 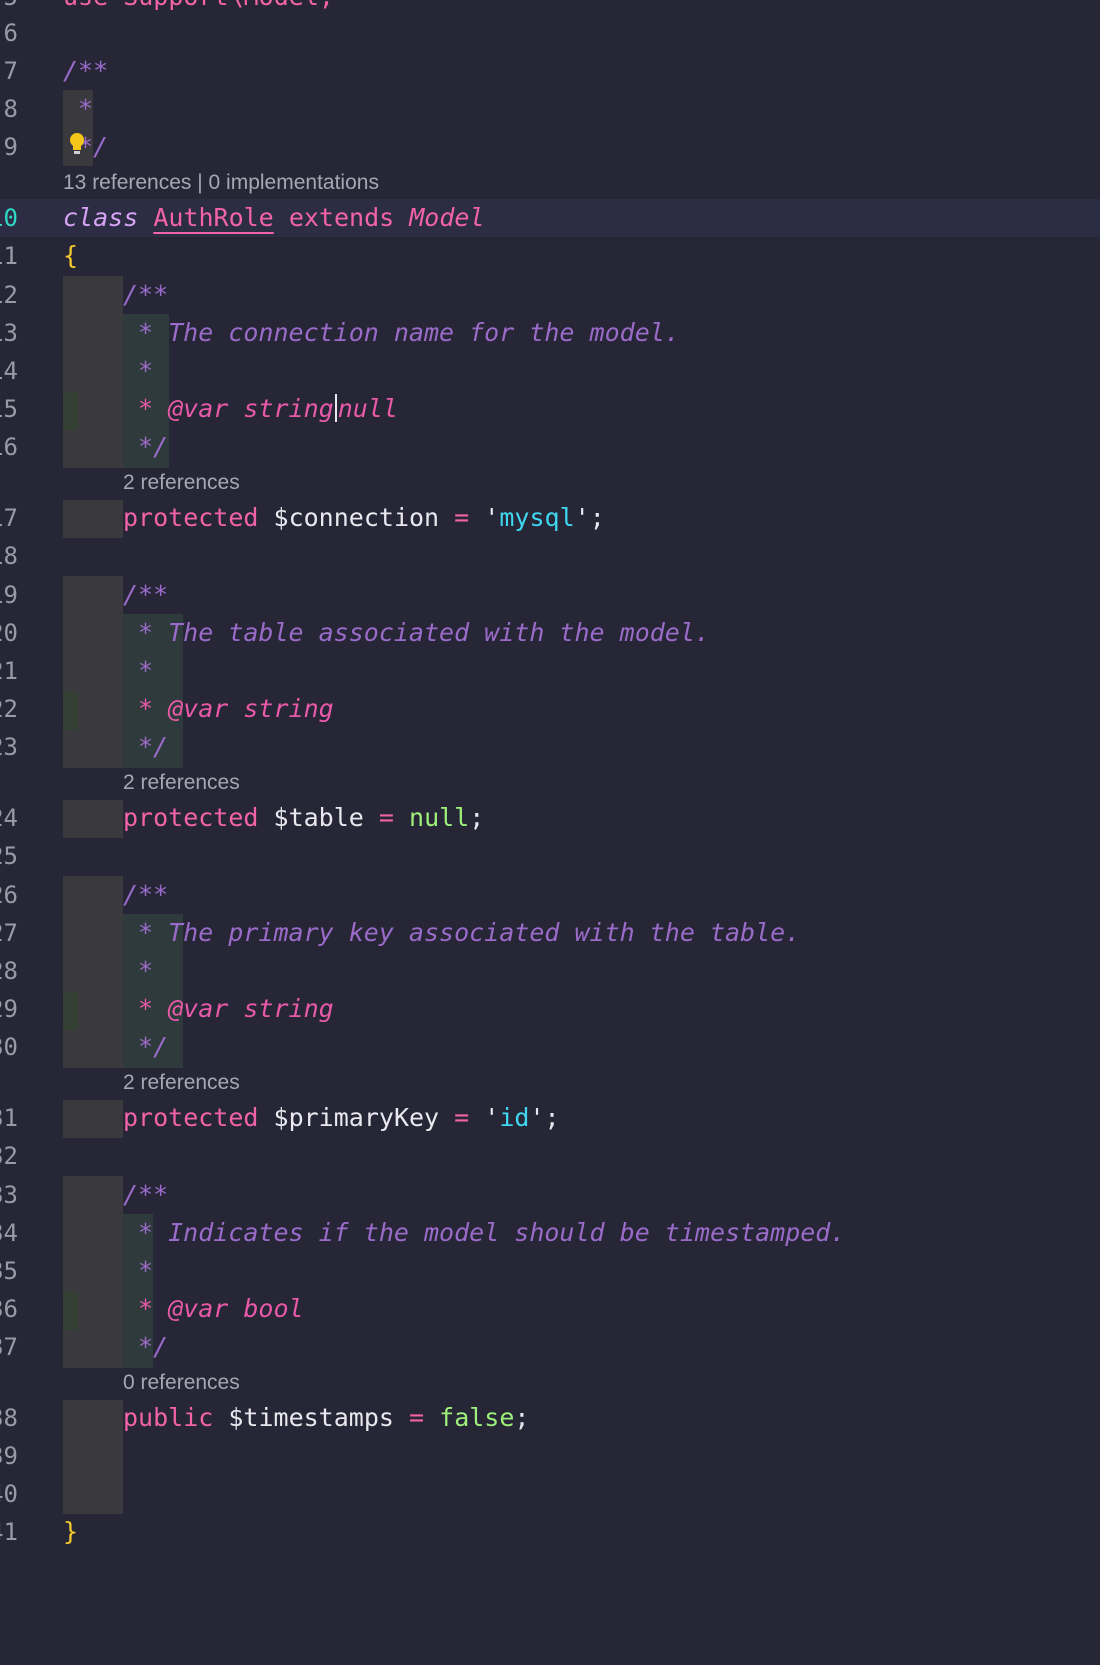 I want to click on doc-comment-description: * The connection name for the model., so click(x=409, y=332).